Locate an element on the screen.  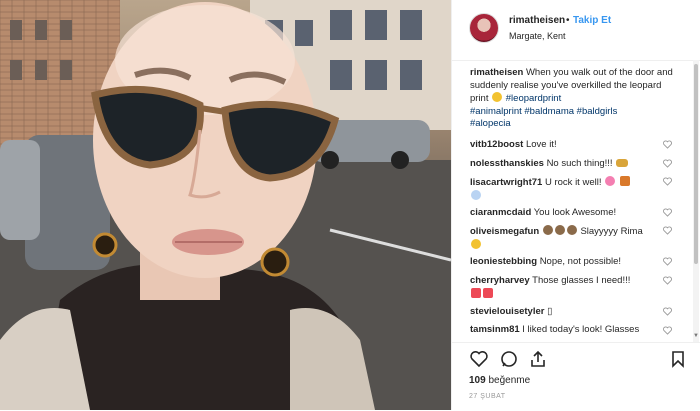
post-header: rimatheisen • Takip Et Margate, Kent is located at coordinates (576, 30).